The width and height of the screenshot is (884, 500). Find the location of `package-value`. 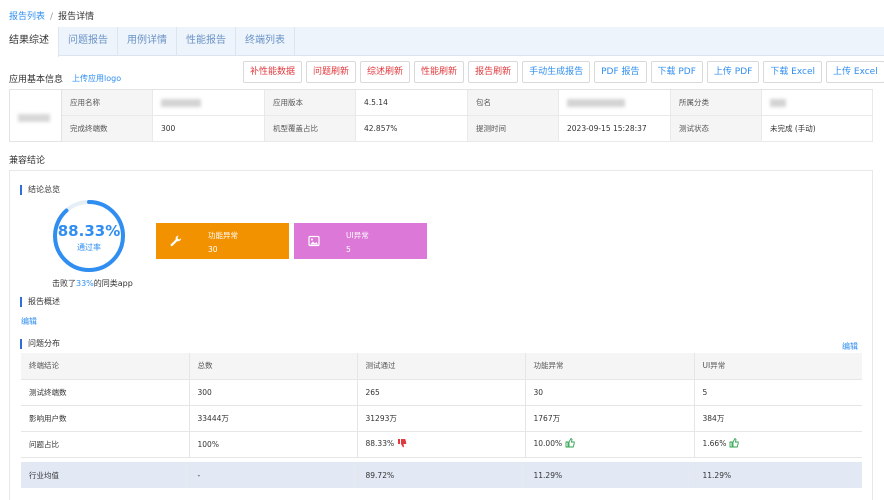

package-value is located at coordinates (615, 103).